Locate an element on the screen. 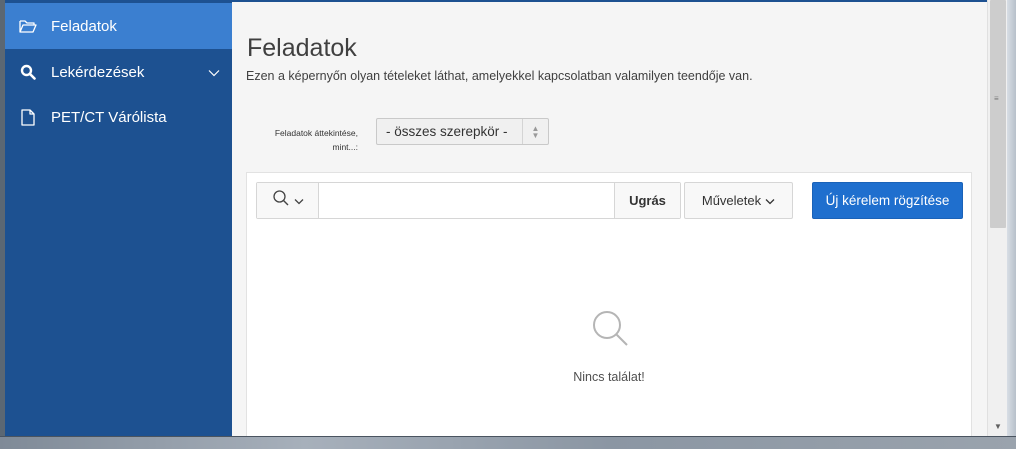 This screenshot has height=449, width=1016. sidebar-item-pet-ct: PET/CT Várólista is located at coordinates (118, 117).